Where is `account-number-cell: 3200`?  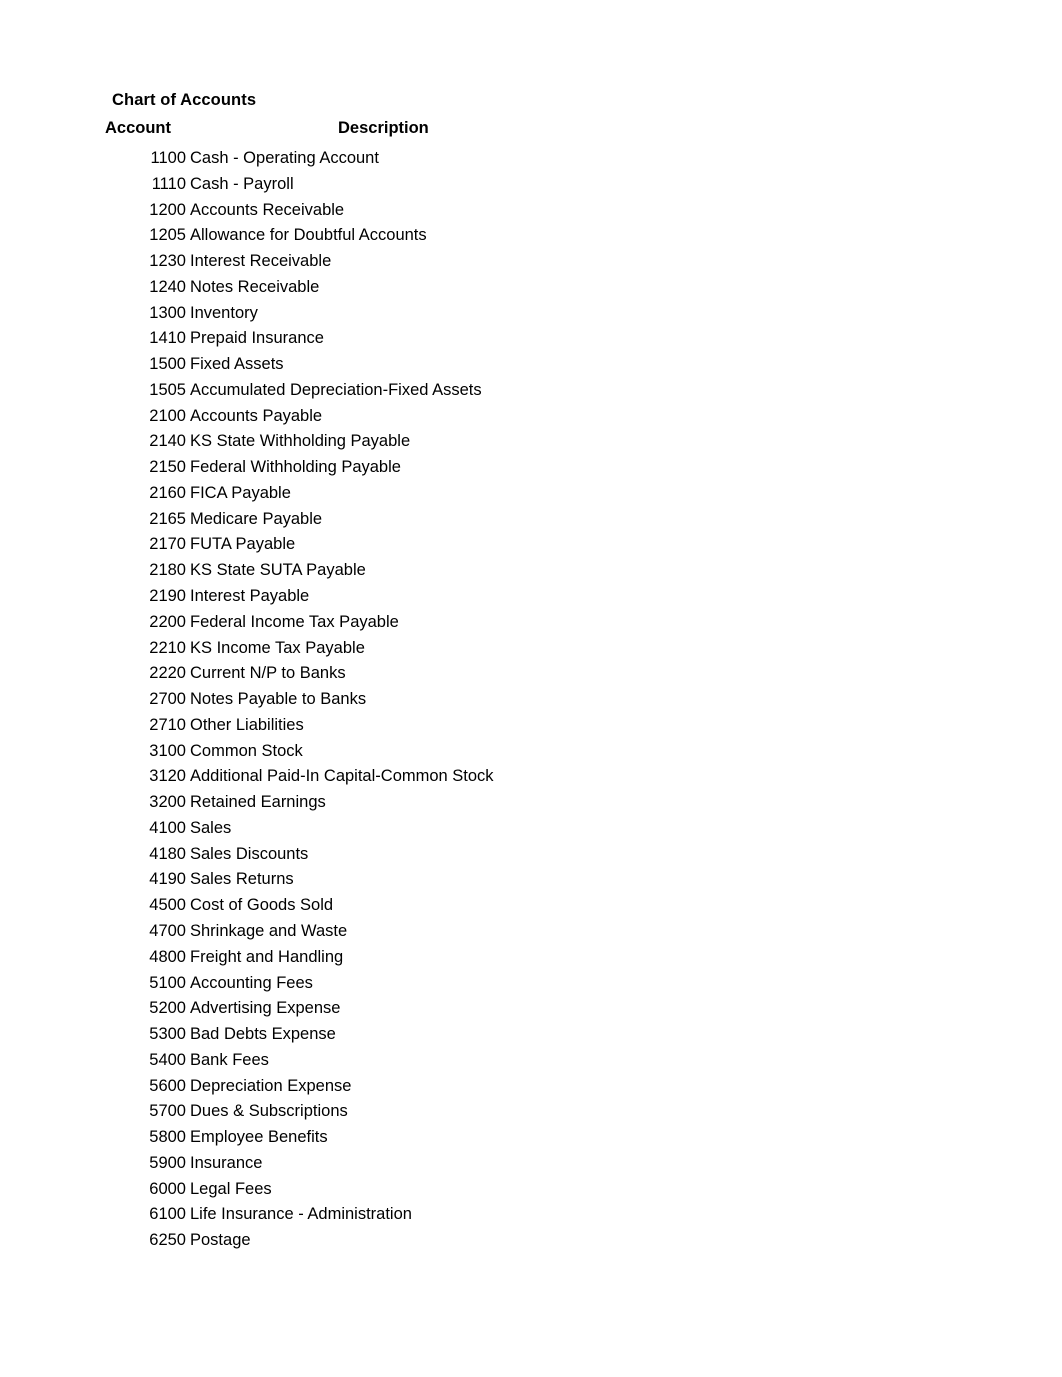
account-number-cell: 3200 is located at coordinates (167, 802).